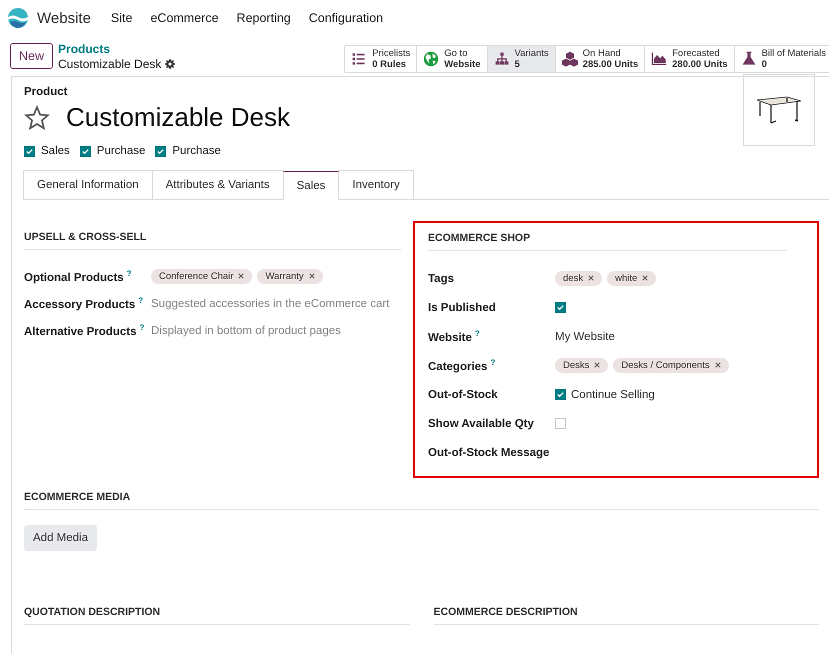 The width and height of the screenshot is (829, 654). I want to click on field-label: Categories $^{?}$, so click(462, 365).